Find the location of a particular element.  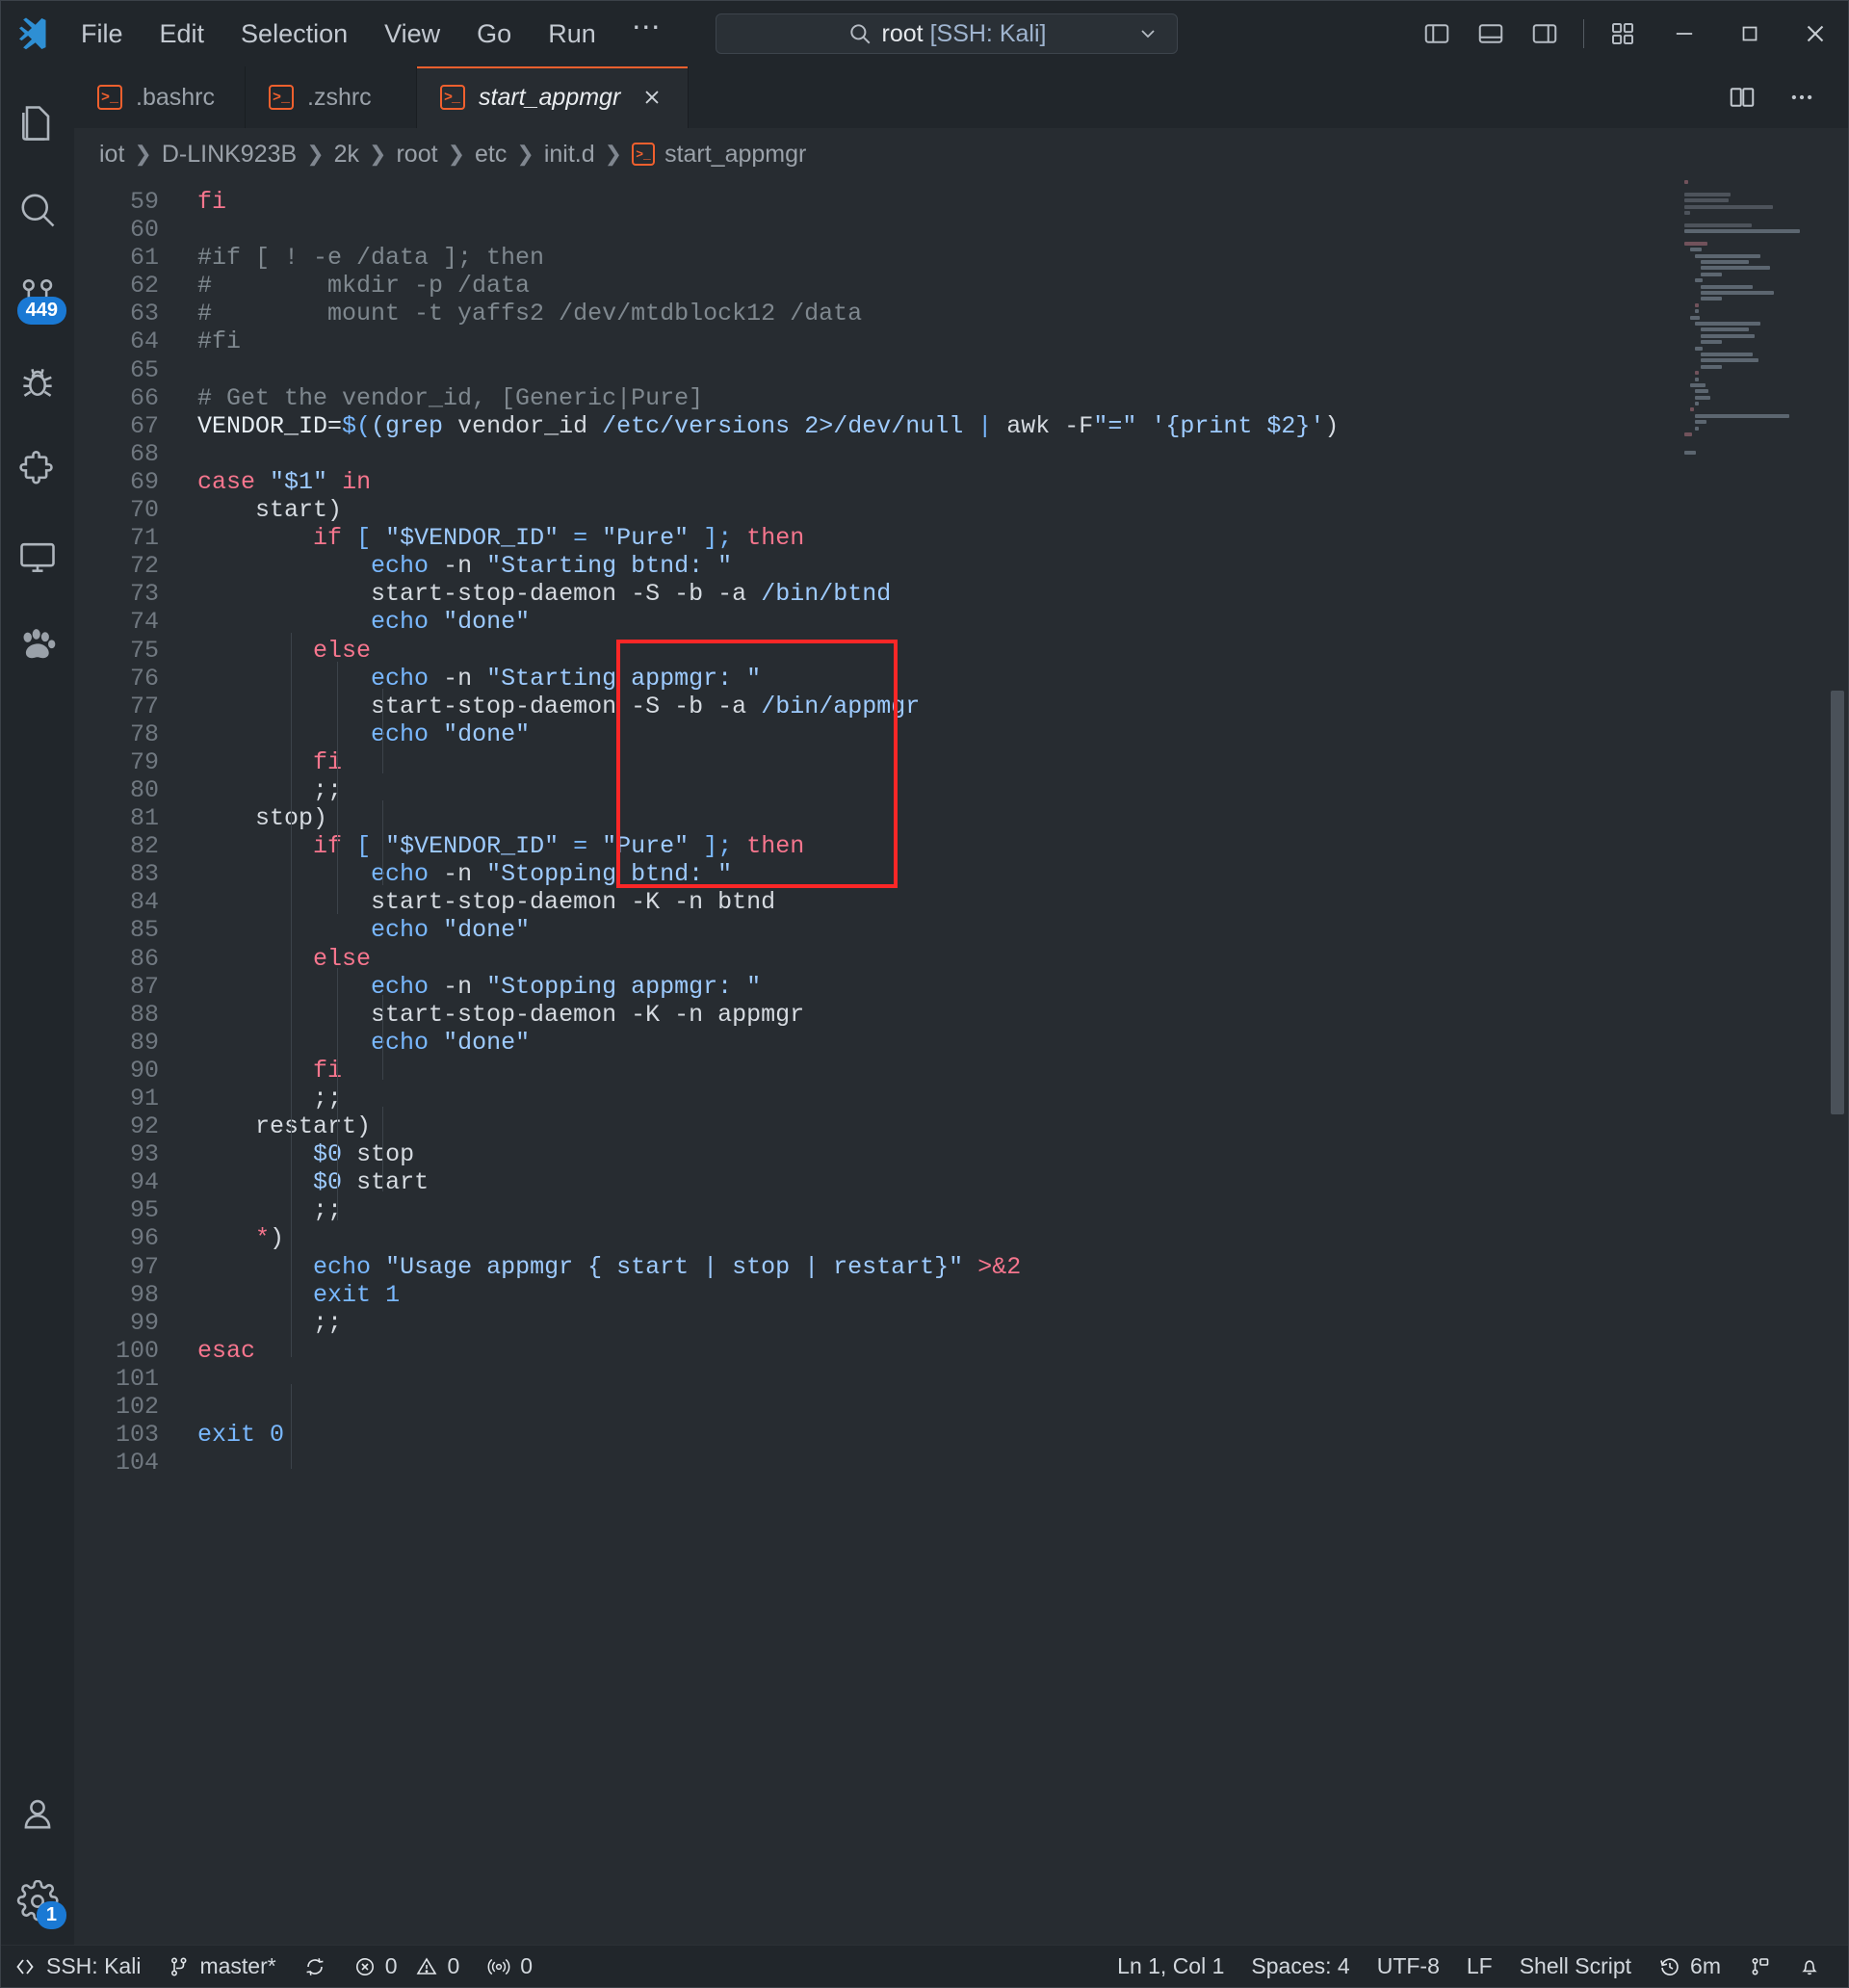

toggle-secondary-sidebar-icon is located at coordinates (1545, 34).